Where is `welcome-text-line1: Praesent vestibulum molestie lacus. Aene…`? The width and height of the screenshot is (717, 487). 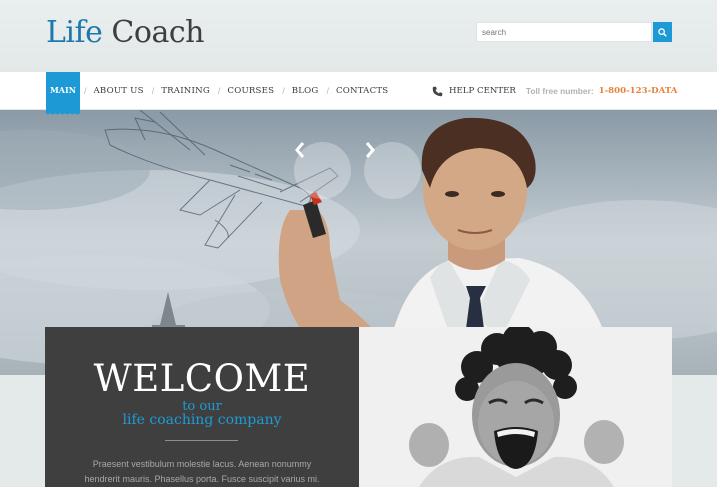 welcome-text-line1: Praesent vestibulum molestie lacus. Aene… is located at coordinates (202, 464).